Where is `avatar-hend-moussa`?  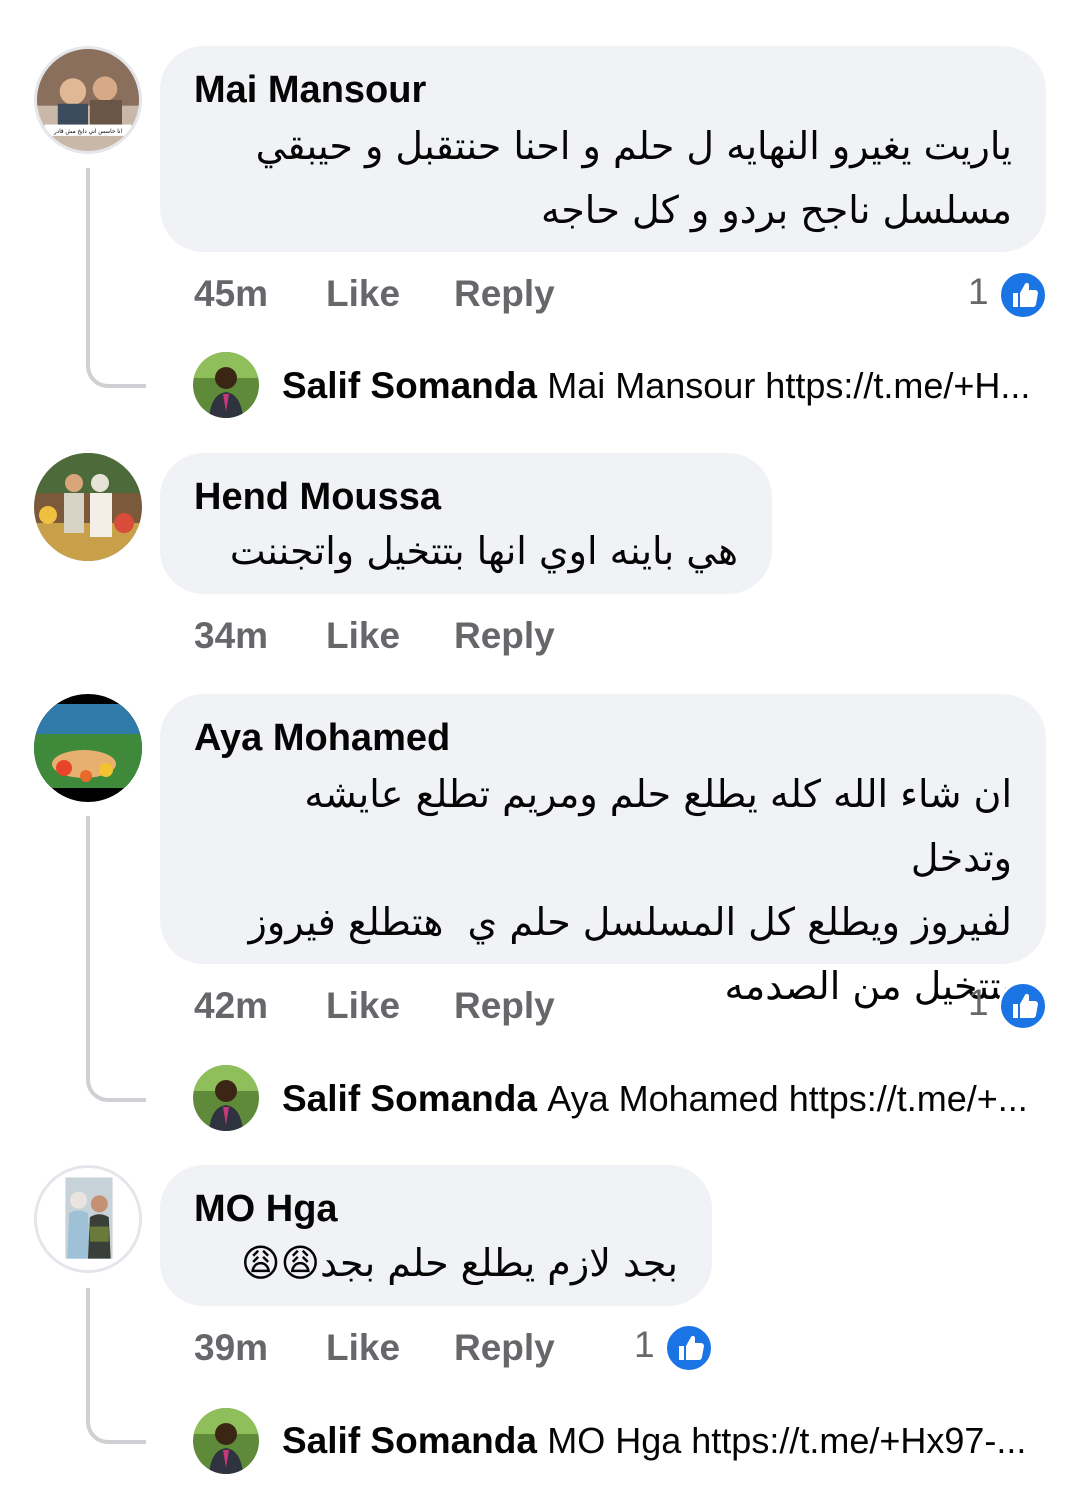 avatar-hend-moussa is located at coordinates (88, 507).